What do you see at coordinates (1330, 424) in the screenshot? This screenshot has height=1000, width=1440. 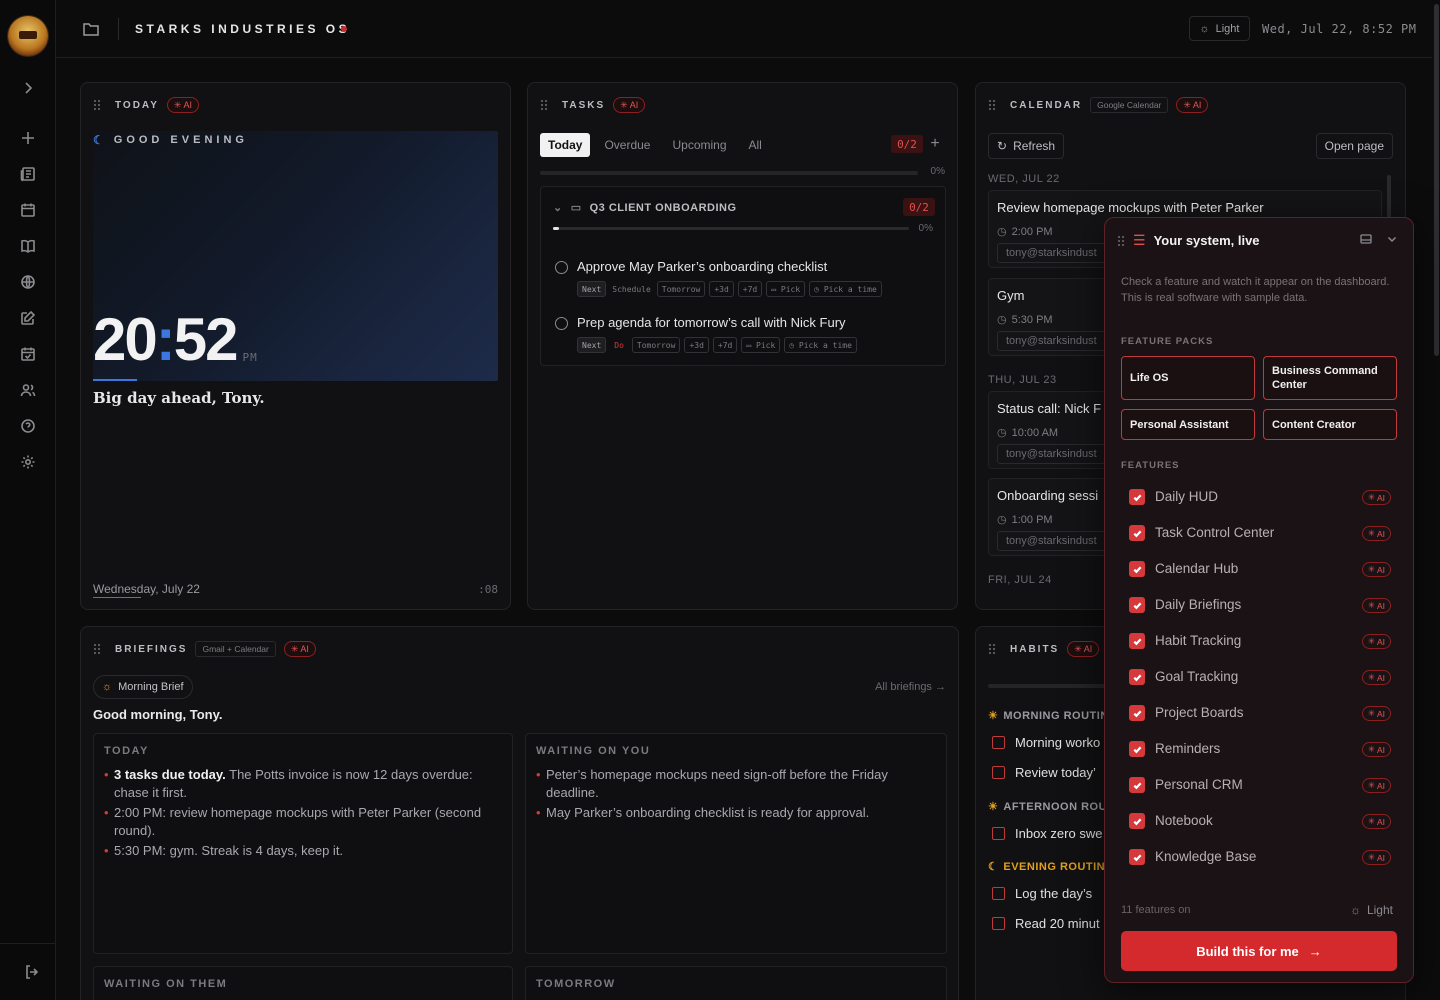 I see `pack-content-creator: Content Creator` at bounding box center [1330, 424].